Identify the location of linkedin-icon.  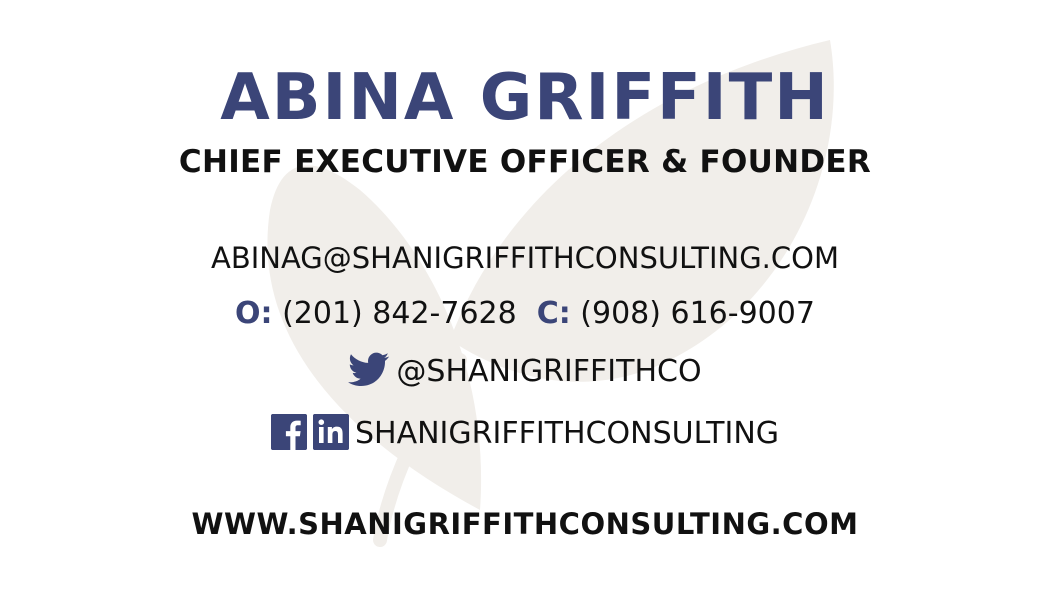
(330, 431).